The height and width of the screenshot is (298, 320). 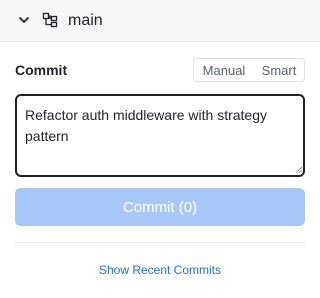 What do you see at coordinates (160, 207) in the screenshot?
I see `commit-button: Commit (0)` at bounding box center [160, 207].